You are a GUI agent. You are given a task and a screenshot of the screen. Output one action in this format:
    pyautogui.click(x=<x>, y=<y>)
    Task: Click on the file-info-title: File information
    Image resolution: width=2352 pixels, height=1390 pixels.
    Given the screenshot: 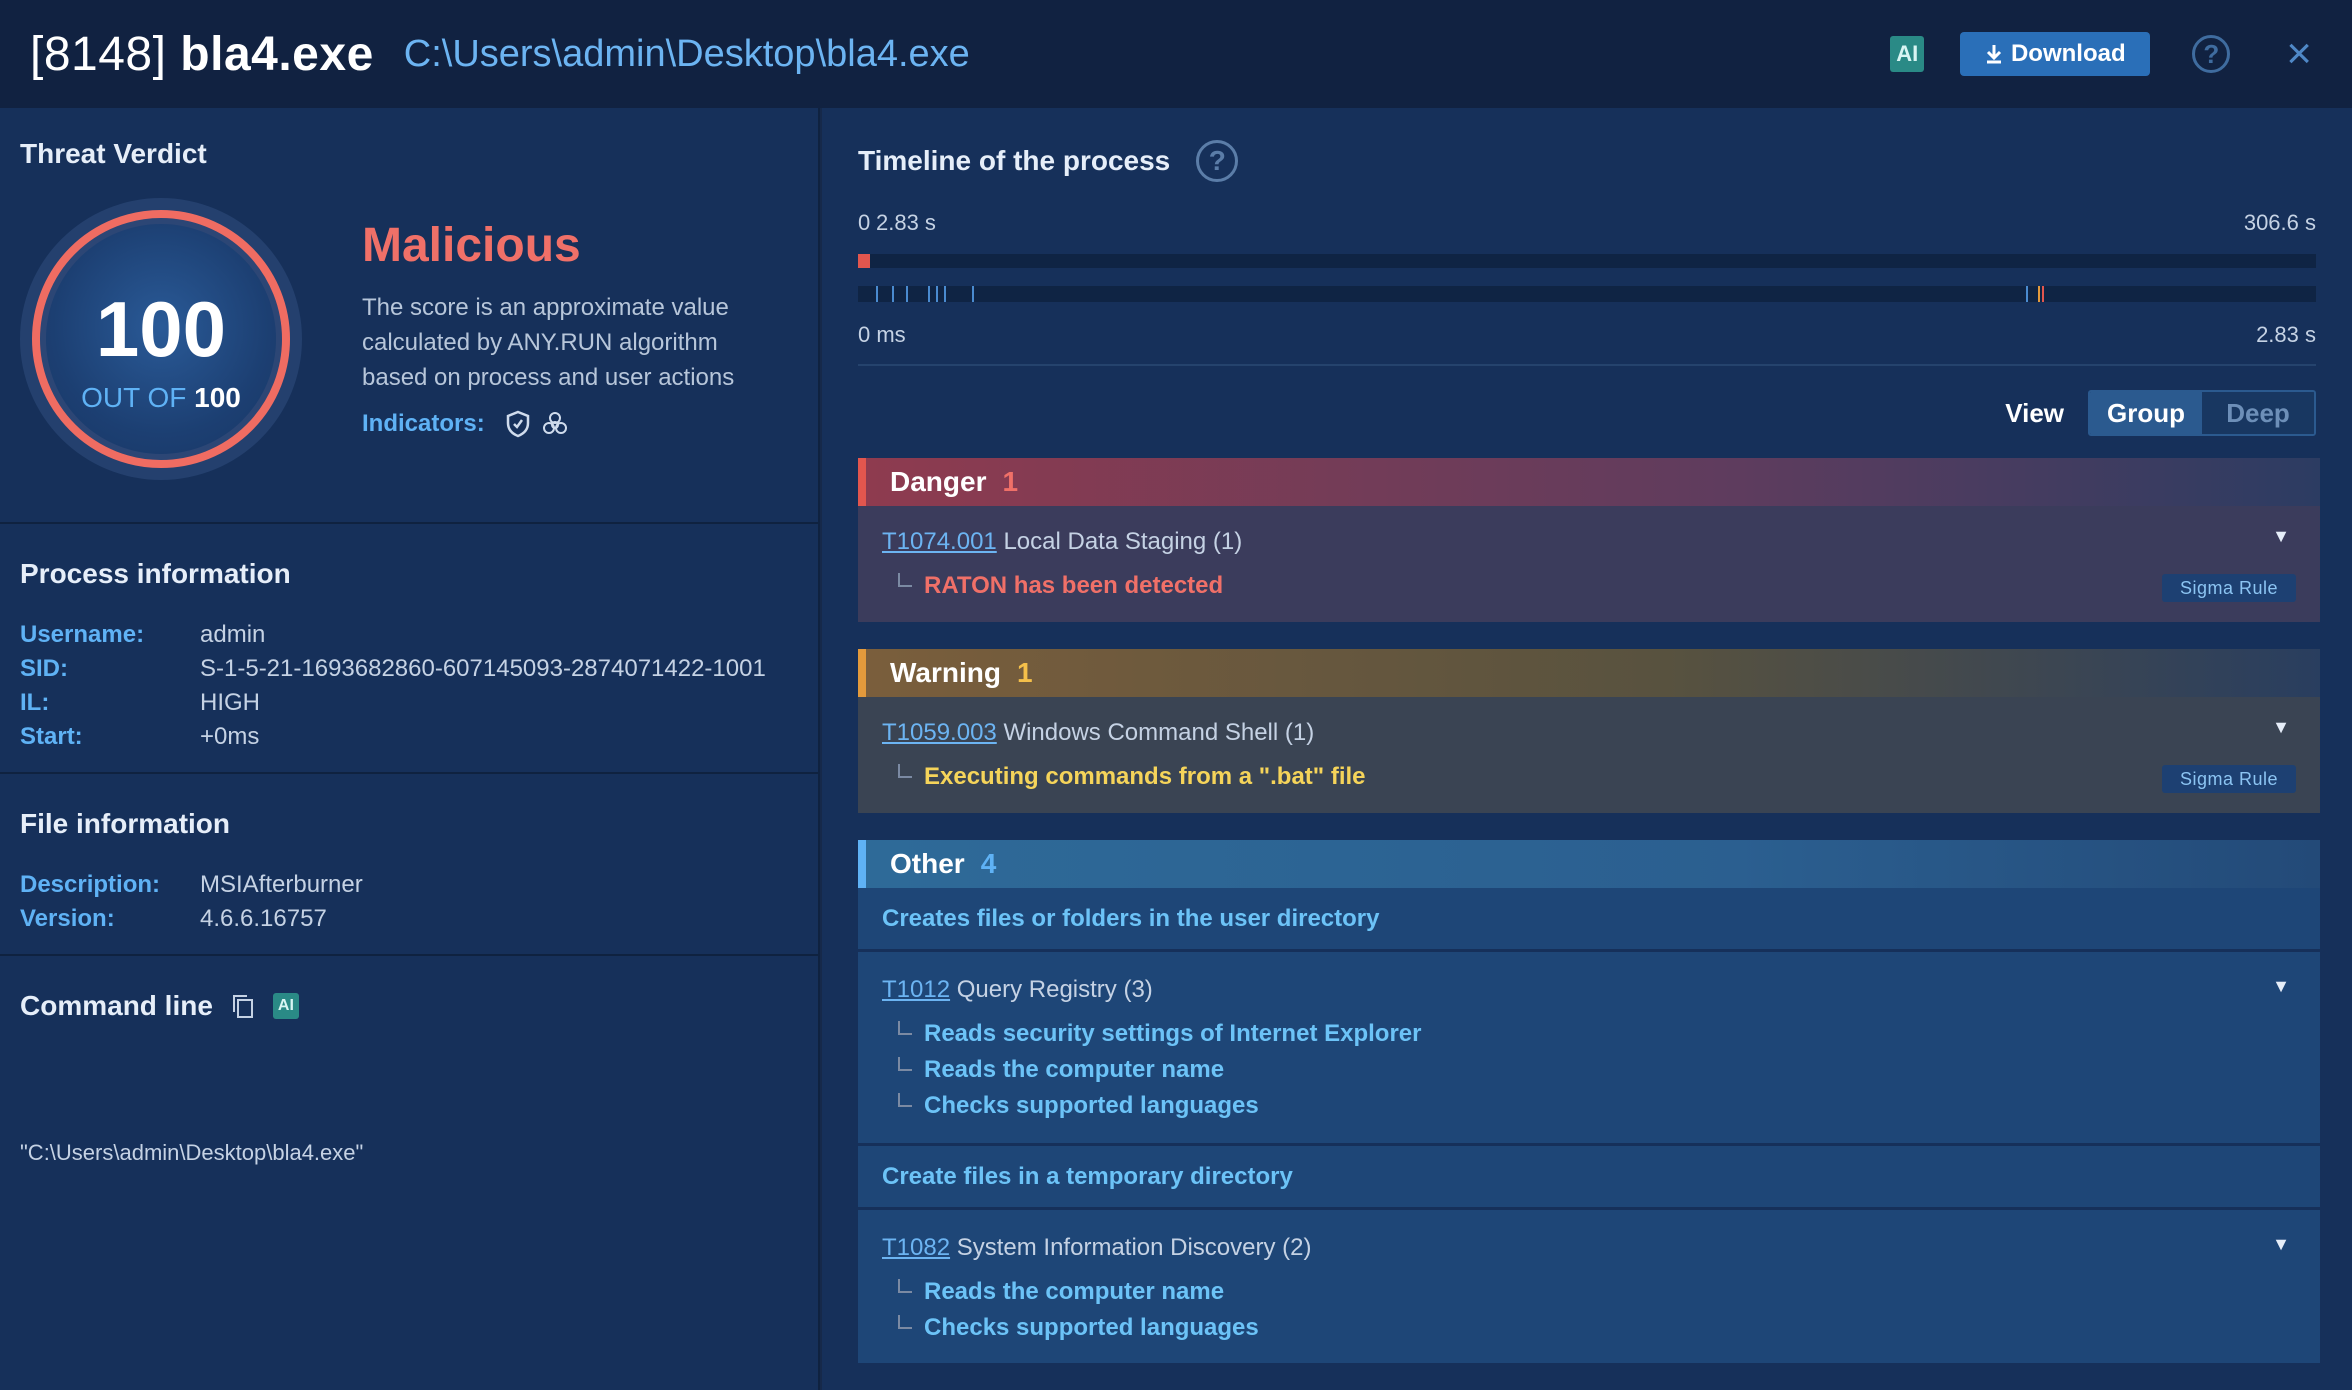 What is the action you would take?
    pyautogui.click(x=125, y=823)
    